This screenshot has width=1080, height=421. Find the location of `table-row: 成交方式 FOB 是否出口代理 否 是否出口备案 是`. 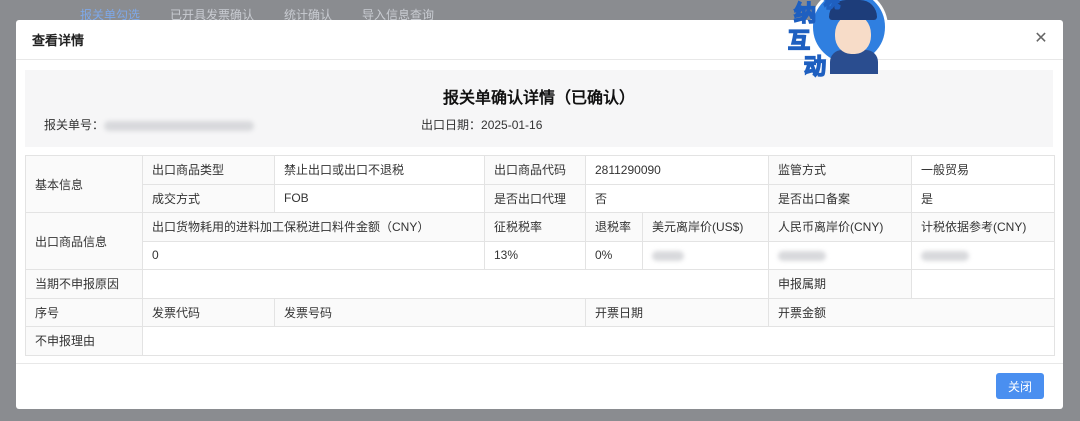

table-row: 成交方式 FOB 是否出口代理 否 是否出口备案 是 is located at coordinates (541, 198).